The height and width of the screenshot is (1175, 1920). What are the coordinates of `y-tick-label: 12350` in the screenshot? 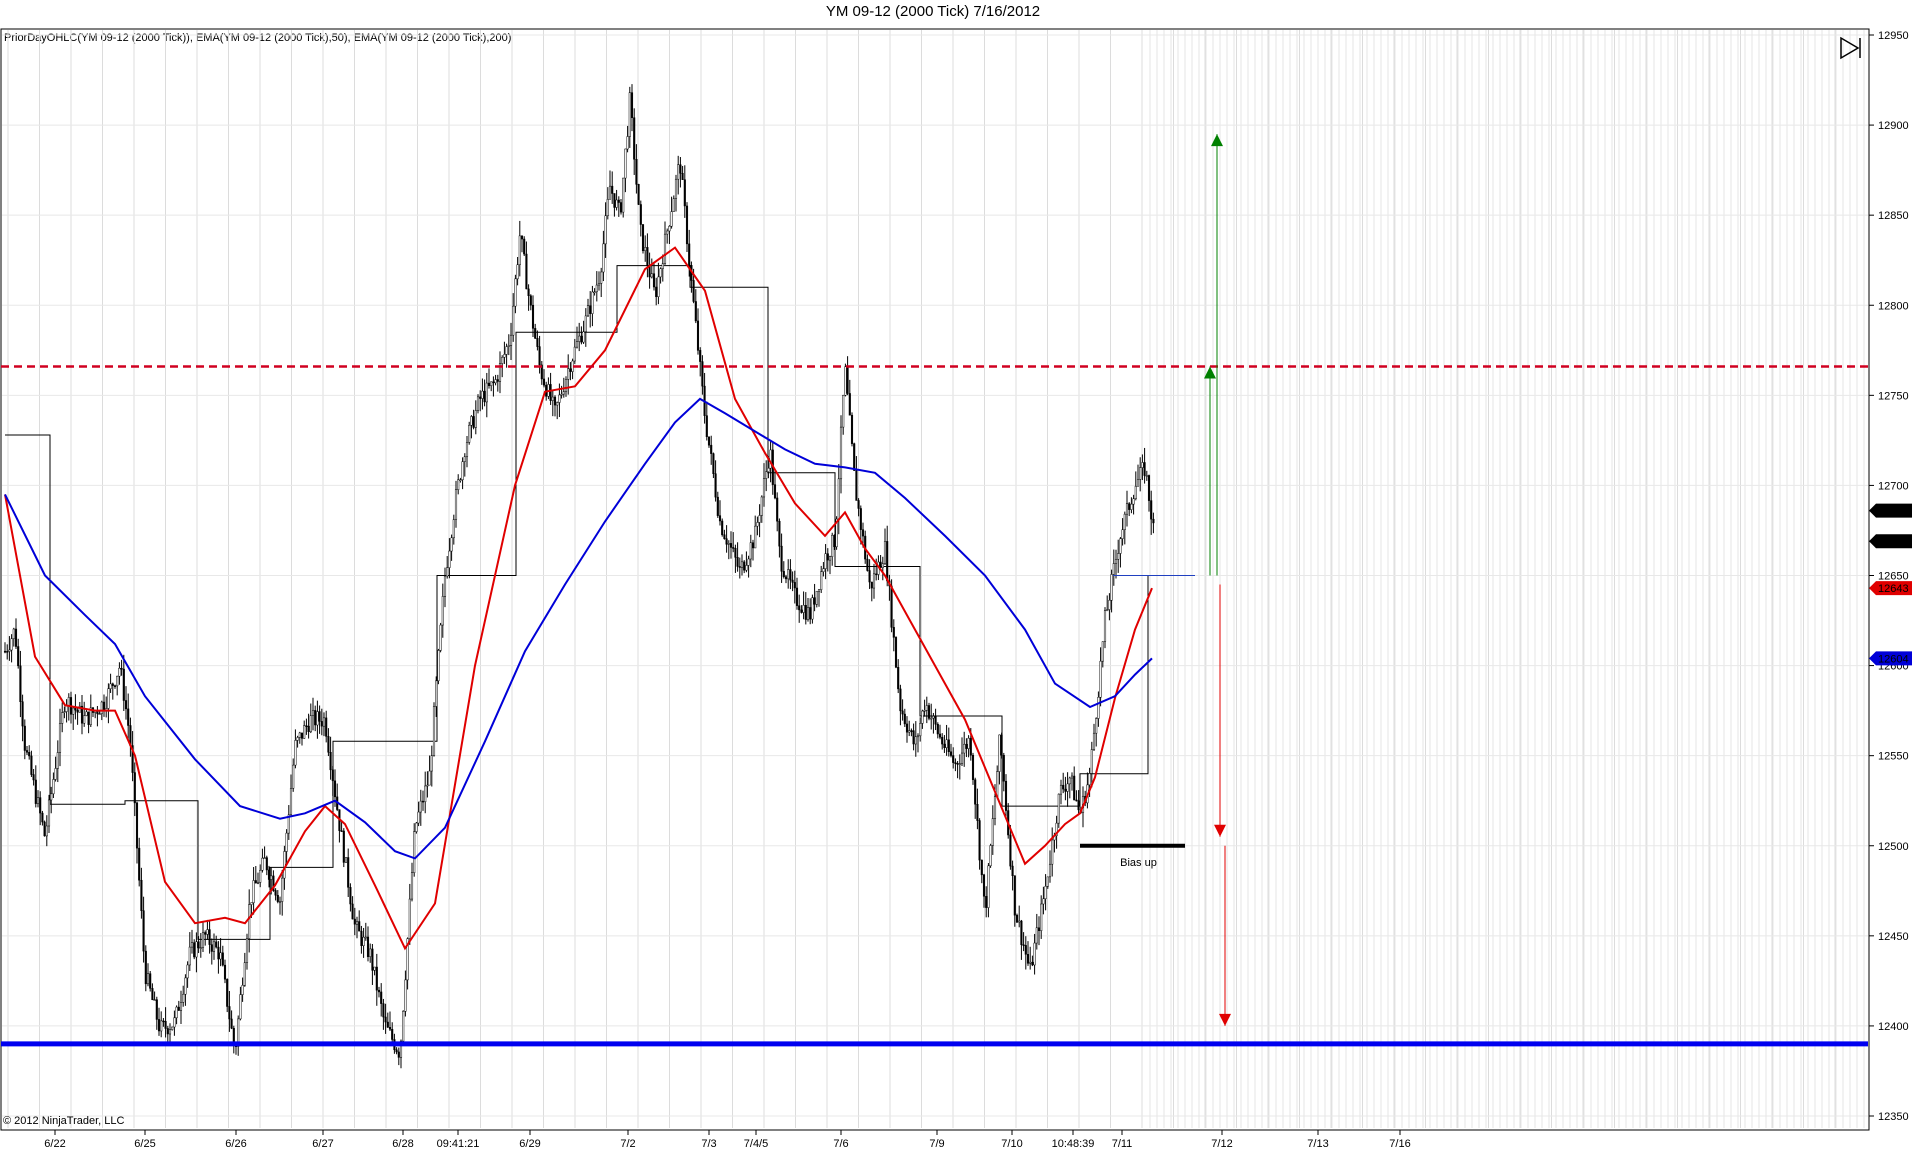 It's located at (1893, 1117).